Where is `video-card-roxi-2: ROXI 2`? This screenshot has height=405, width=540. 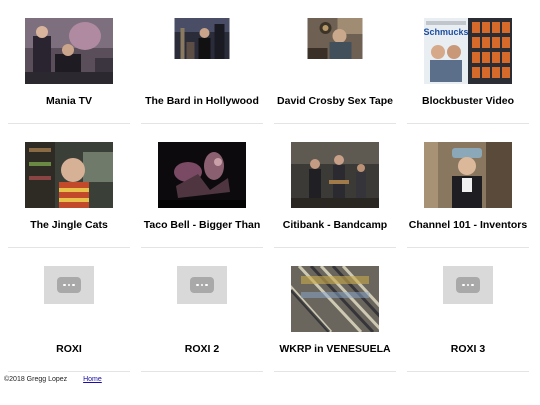
video-card-roxi-2: ROXI 2 is located at coordinates (202, 310).